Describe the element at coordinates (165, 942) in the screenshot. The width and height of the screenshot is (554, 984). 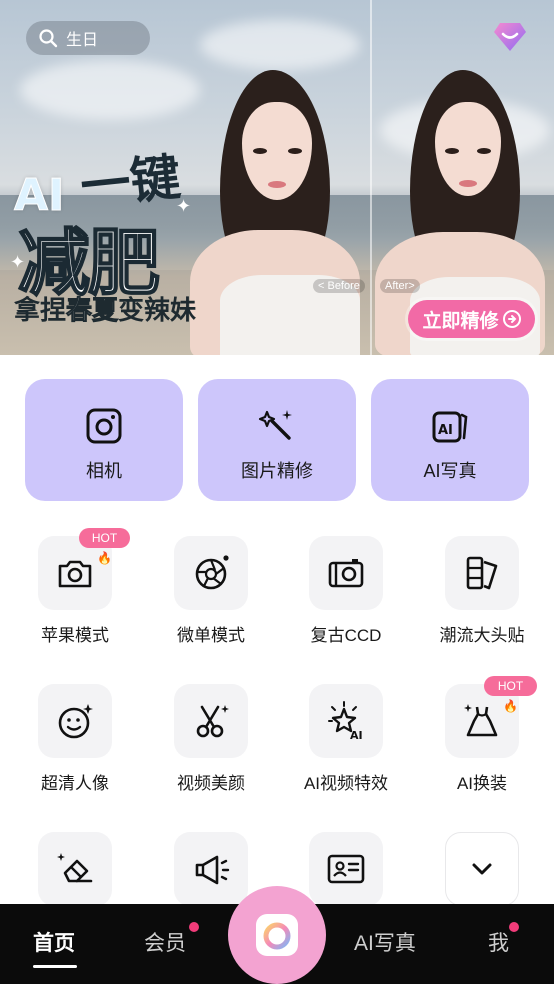
I see `tab-member: 会员` at that location.